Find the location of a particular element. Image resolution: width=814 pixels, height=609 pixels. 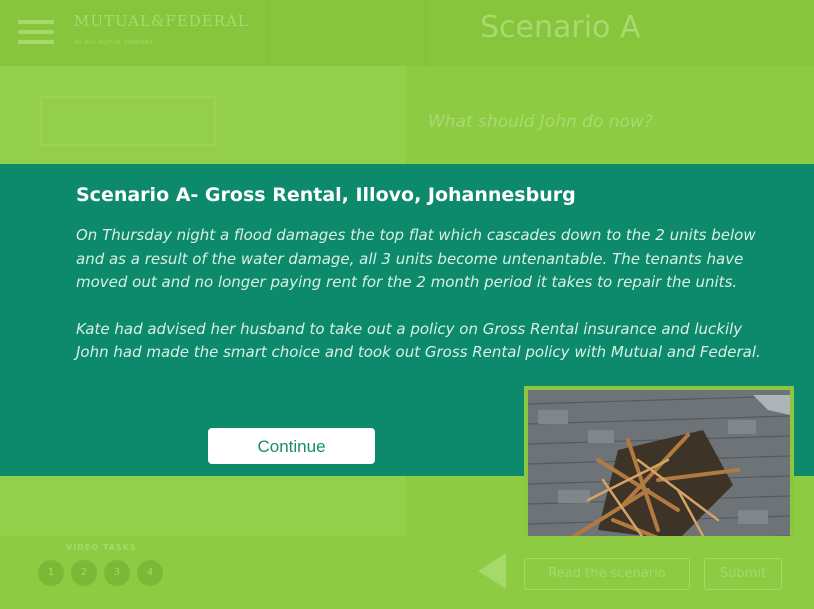

page-title: Scenario A is located at coordinates (560, 27).